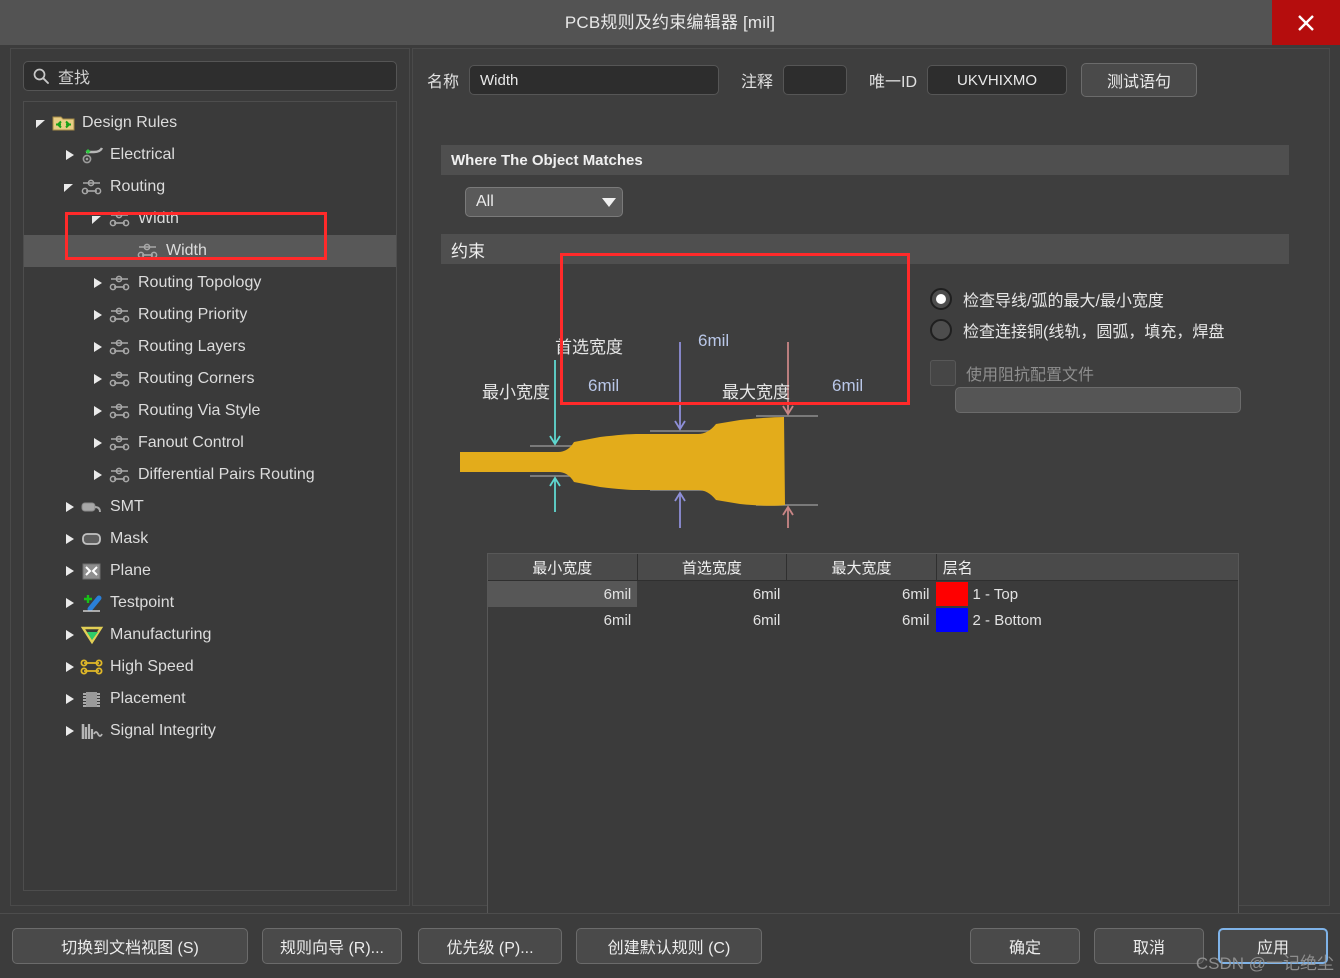 The height and width of the screenshot is (978, 1340). I want to click on placement-icon, so click(91, 699).